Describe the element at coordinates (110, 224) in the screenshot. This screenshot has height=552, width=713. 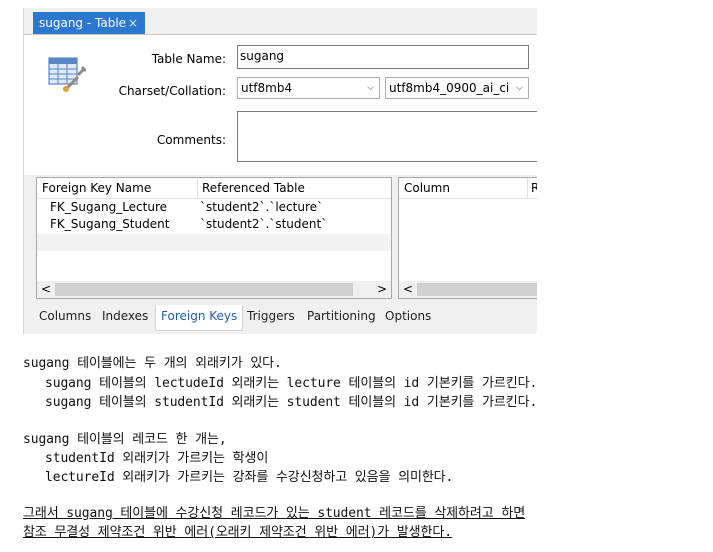
I see `fk-name-cell: FK_Sugang_Student` at that location.